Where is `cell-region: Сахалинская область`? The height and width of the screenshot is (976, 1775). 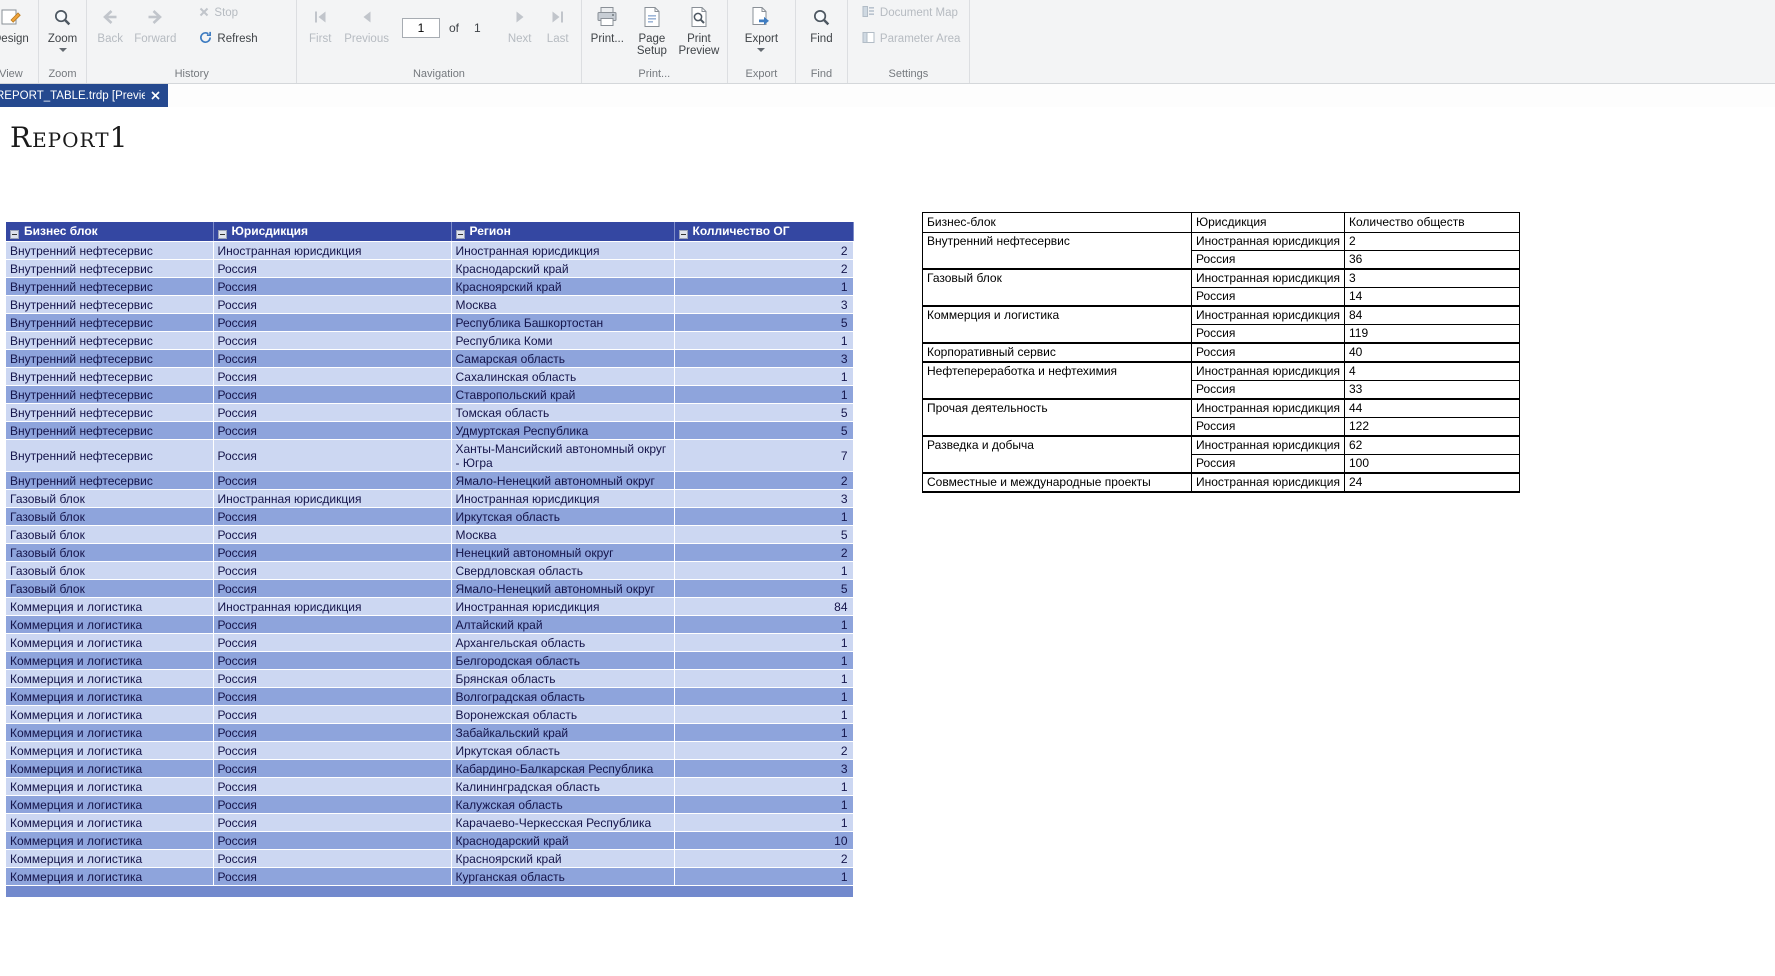
cell-region: Сахалинская область is located at coordinates (563, 376).